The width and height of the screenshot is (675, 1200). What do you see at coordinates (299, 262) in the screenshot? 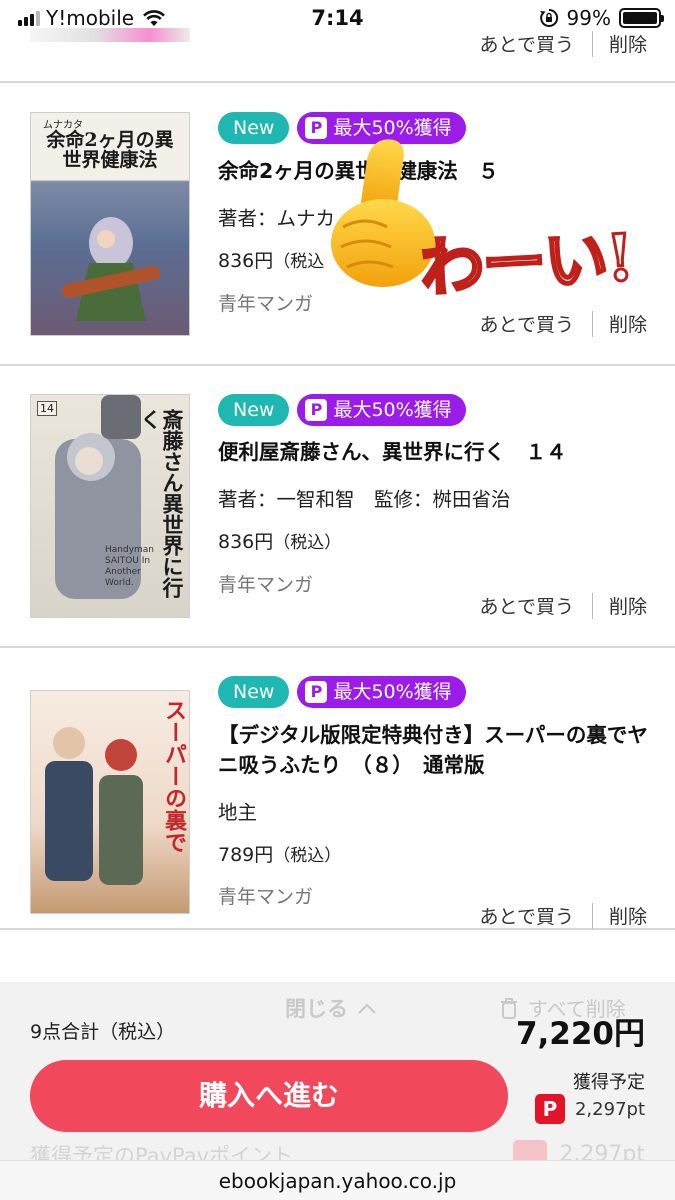
I see `tax-label: （税込` at bounding box center [299, 262].